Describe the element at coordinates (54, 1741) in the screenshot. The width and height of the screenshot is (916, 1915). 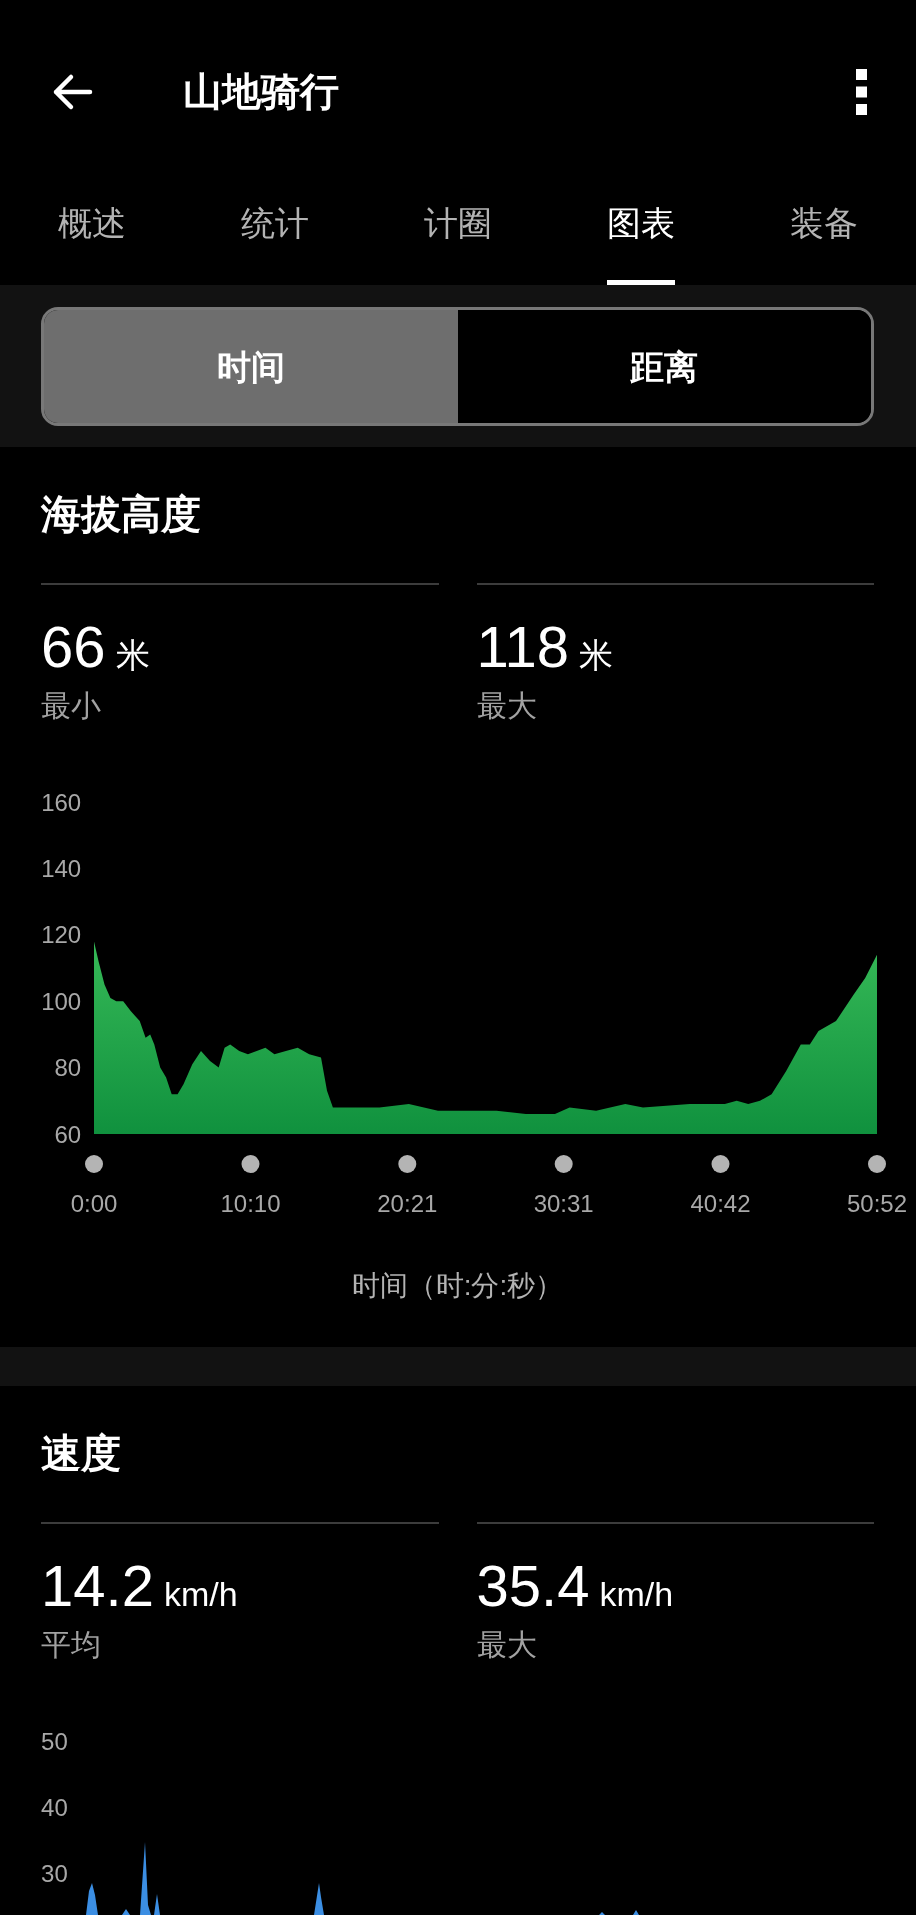
I see `y-tick-label: 50` at that location.